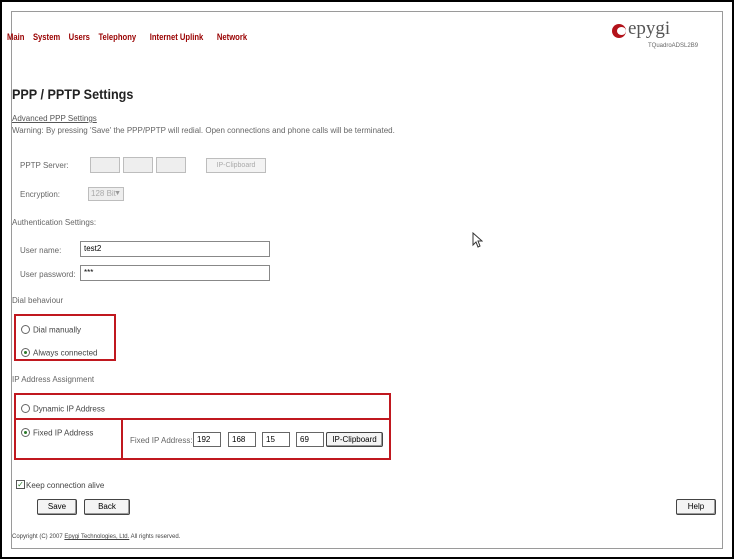 The height and width of the screenshot is (559, 734). Describe the element at coordinates (57, 330) in the screenshot. I see `dial-manually-label: Dial manually` at that location.